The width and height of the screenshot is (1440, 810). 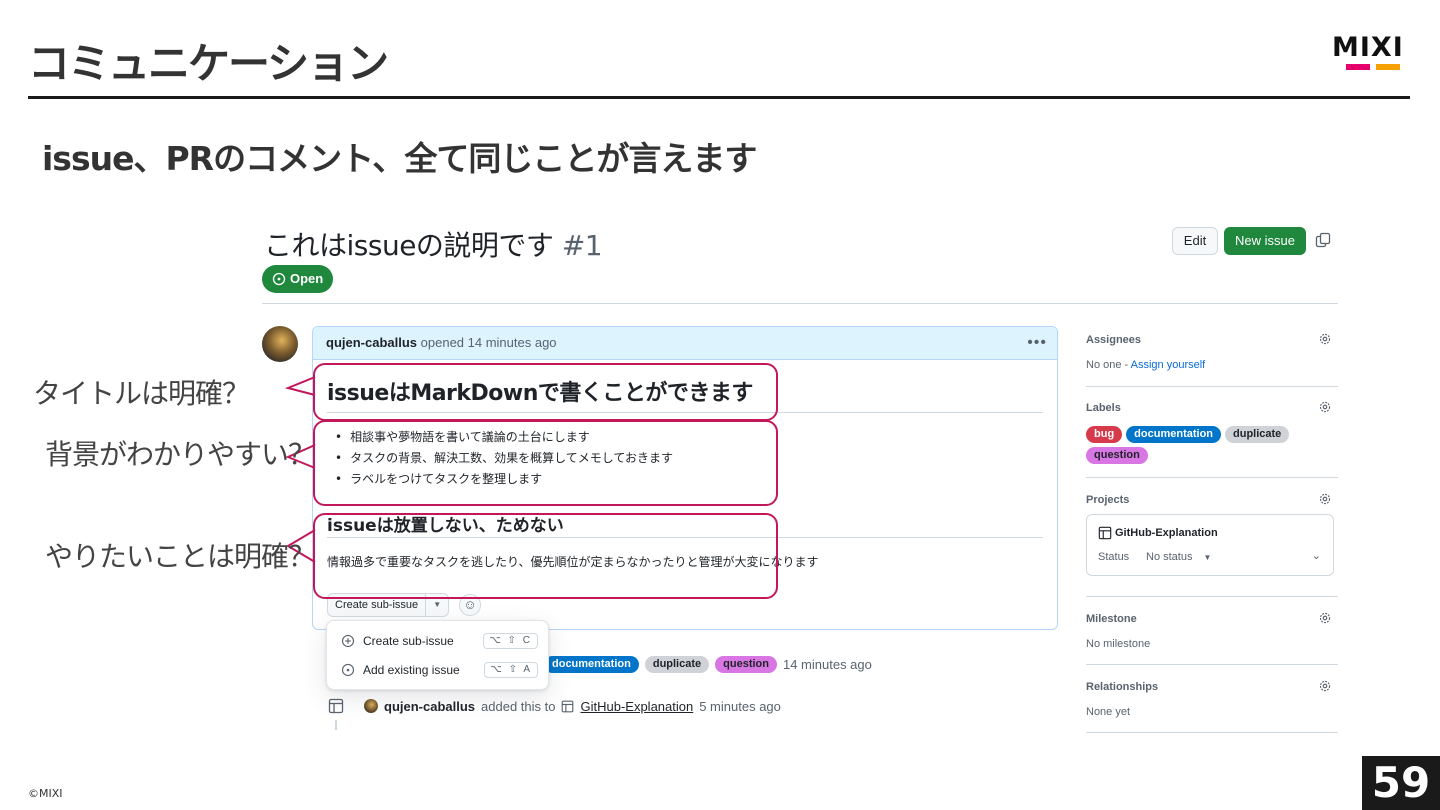 I want to click on sidebar-heading: Assignees, so click(x=1114, y=340).